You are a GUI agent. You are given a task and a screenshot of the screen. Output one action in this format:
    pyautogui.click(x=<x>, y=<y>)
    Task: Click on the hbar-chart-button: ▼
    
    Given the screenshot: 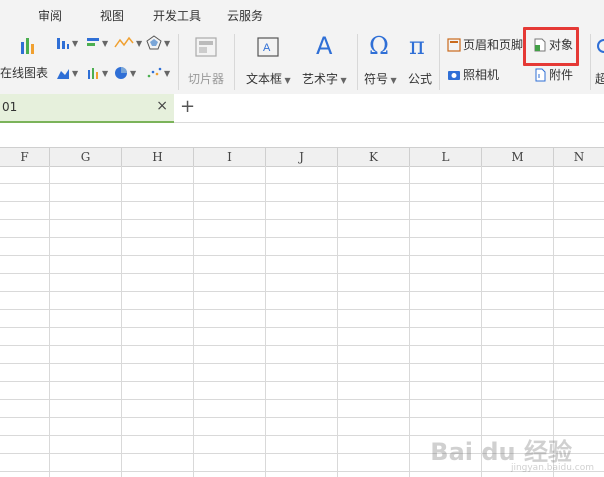 What is the action you would take?
    pyautogui.click(x=97, y=43)
    